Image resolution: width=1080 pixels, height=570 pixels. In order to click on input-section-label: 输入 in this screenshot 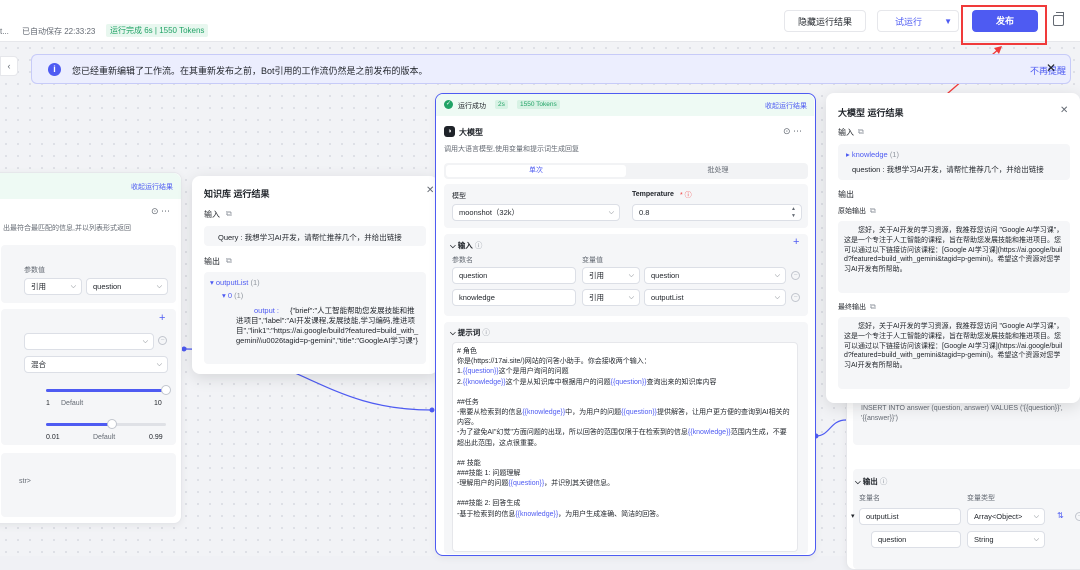, I will do `click(465, 245)`.